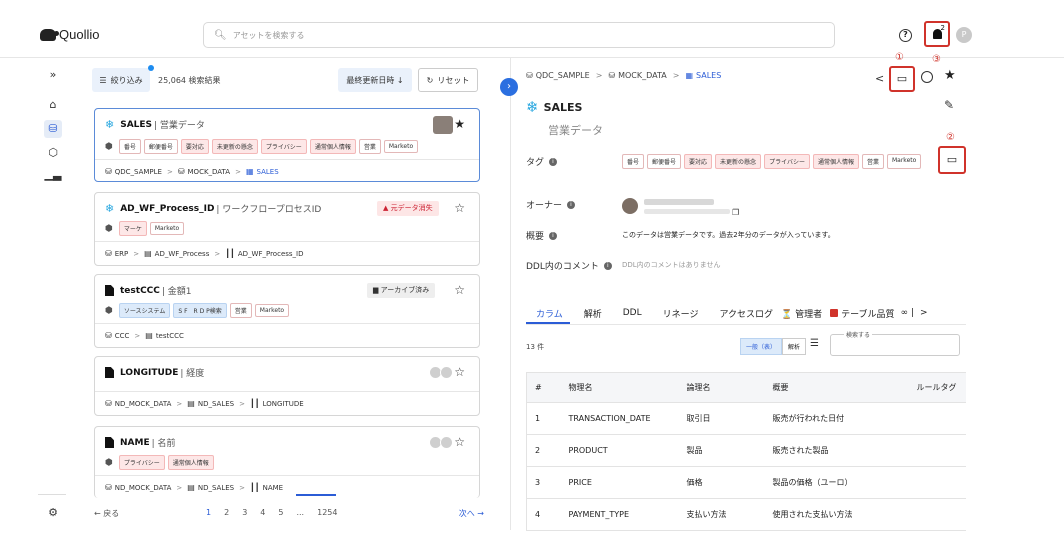 This screenshot has height=545, width=1064. Describe the element at coordinates (924, 313) in the screenshot. I see `tabs-scroll-right: >` at that location.